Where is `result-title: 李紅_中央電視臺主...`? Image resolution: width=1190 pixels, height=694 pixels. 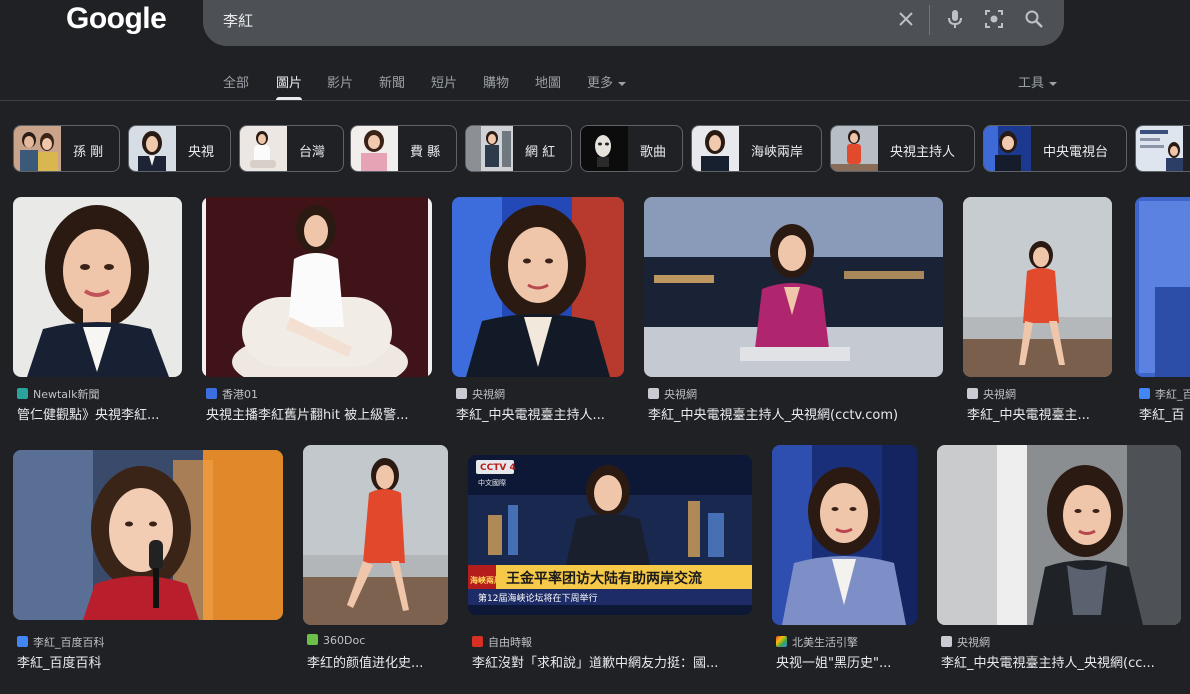
result-title: 李紅_中央電視臺主... is located at coordinates (1039, 413).